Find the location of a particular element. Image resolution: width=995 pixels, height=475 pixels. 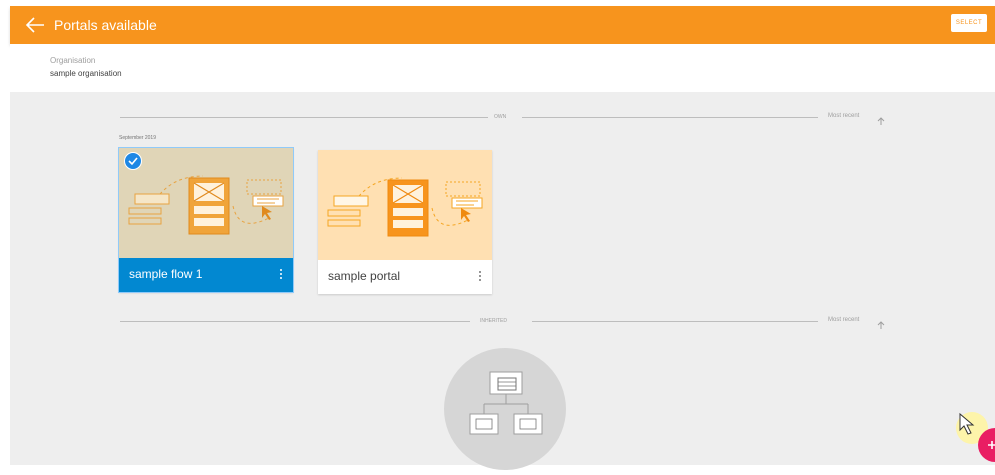

inherited-sort-label: Most recent is located at coordinates (843, 320).